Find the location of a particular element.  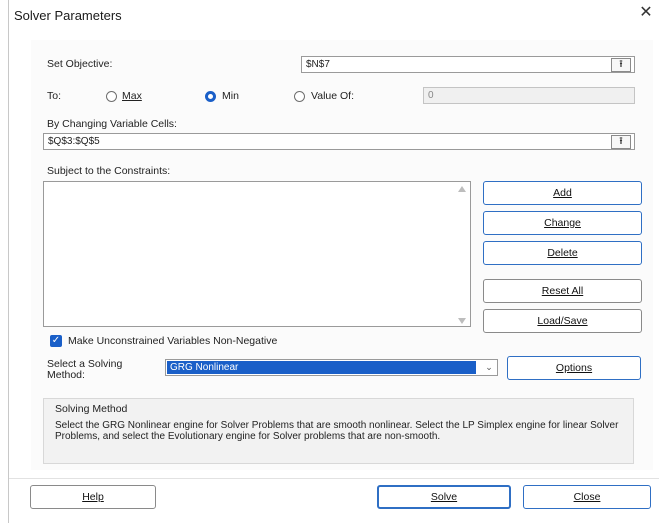

value-of-input: 0 is located at coordinates (529, 95).